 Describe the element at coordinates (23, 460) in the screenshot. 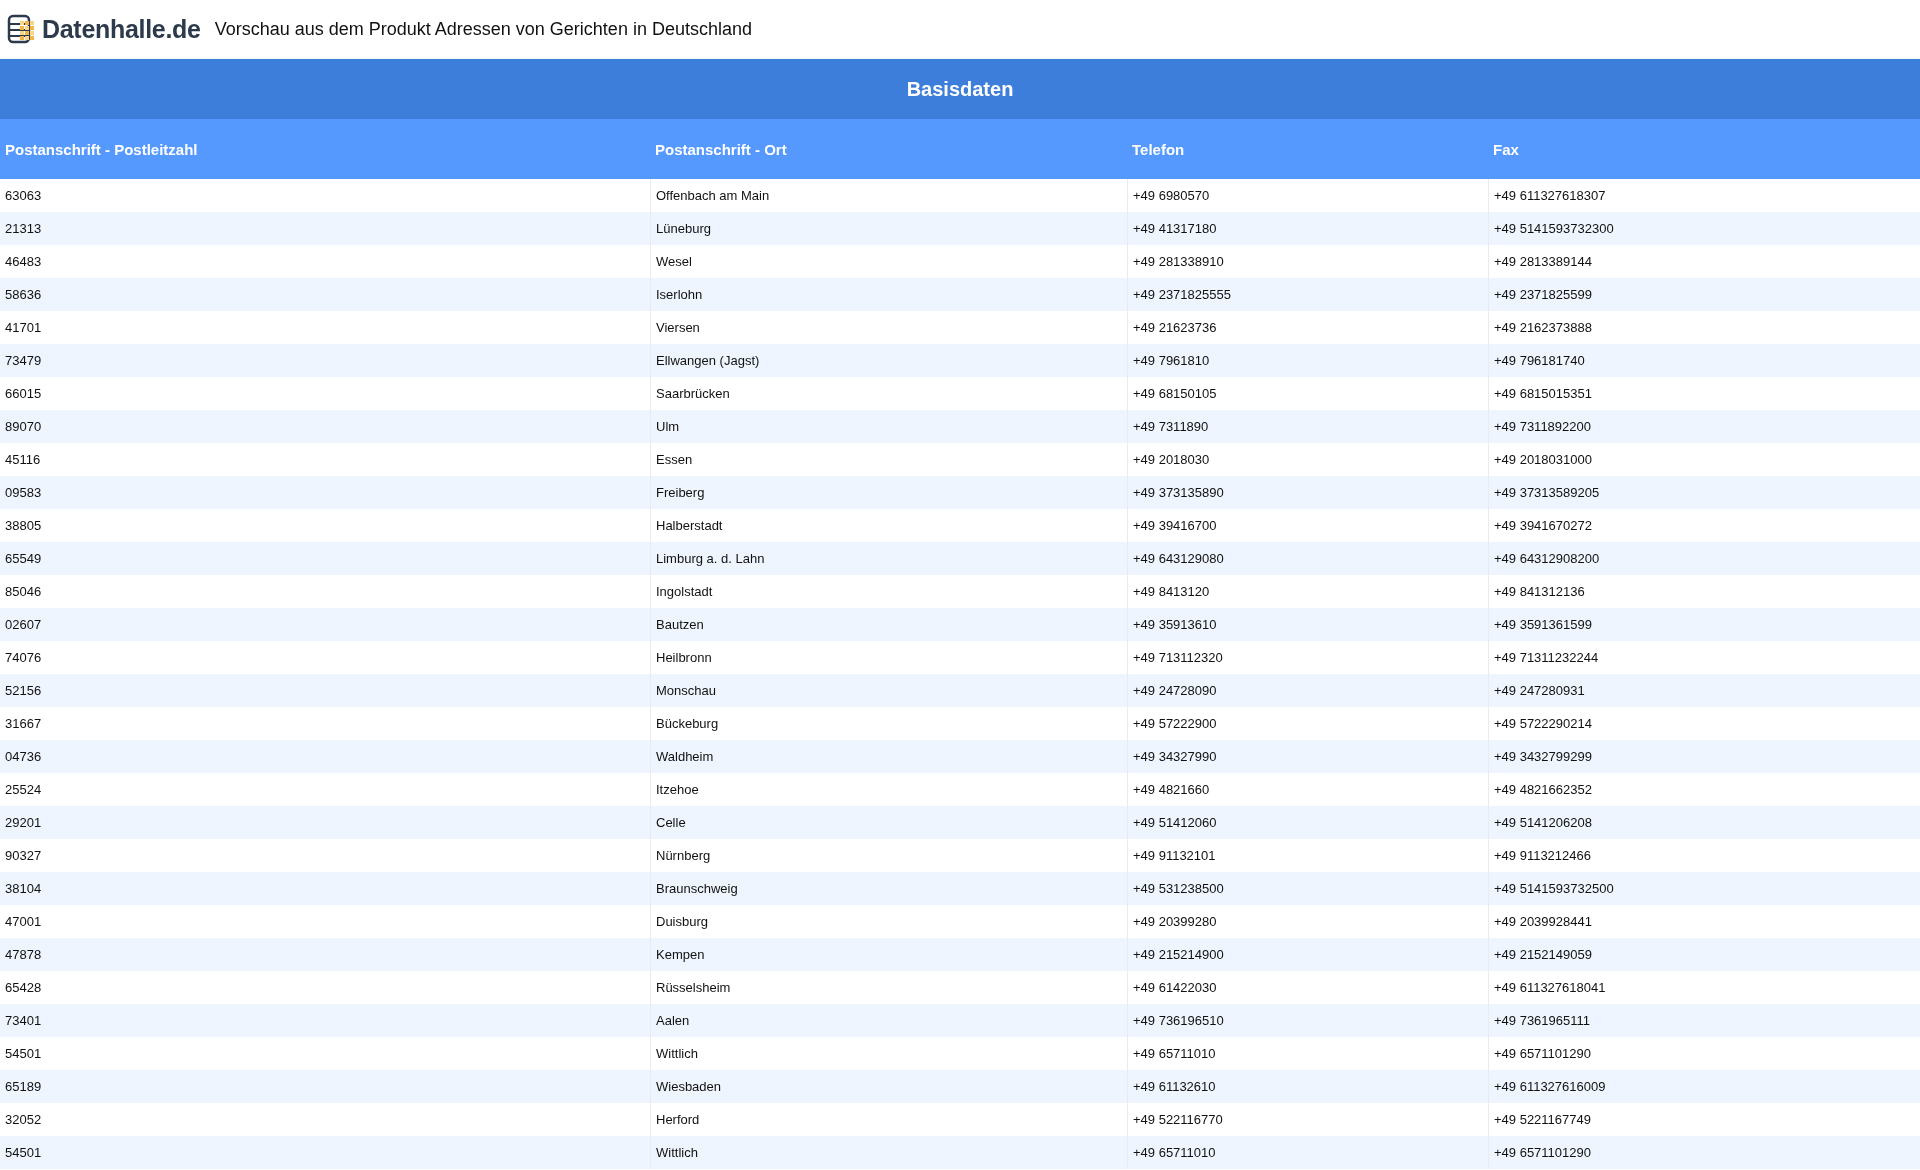

I see `table-cell-text: 45116` at that location.